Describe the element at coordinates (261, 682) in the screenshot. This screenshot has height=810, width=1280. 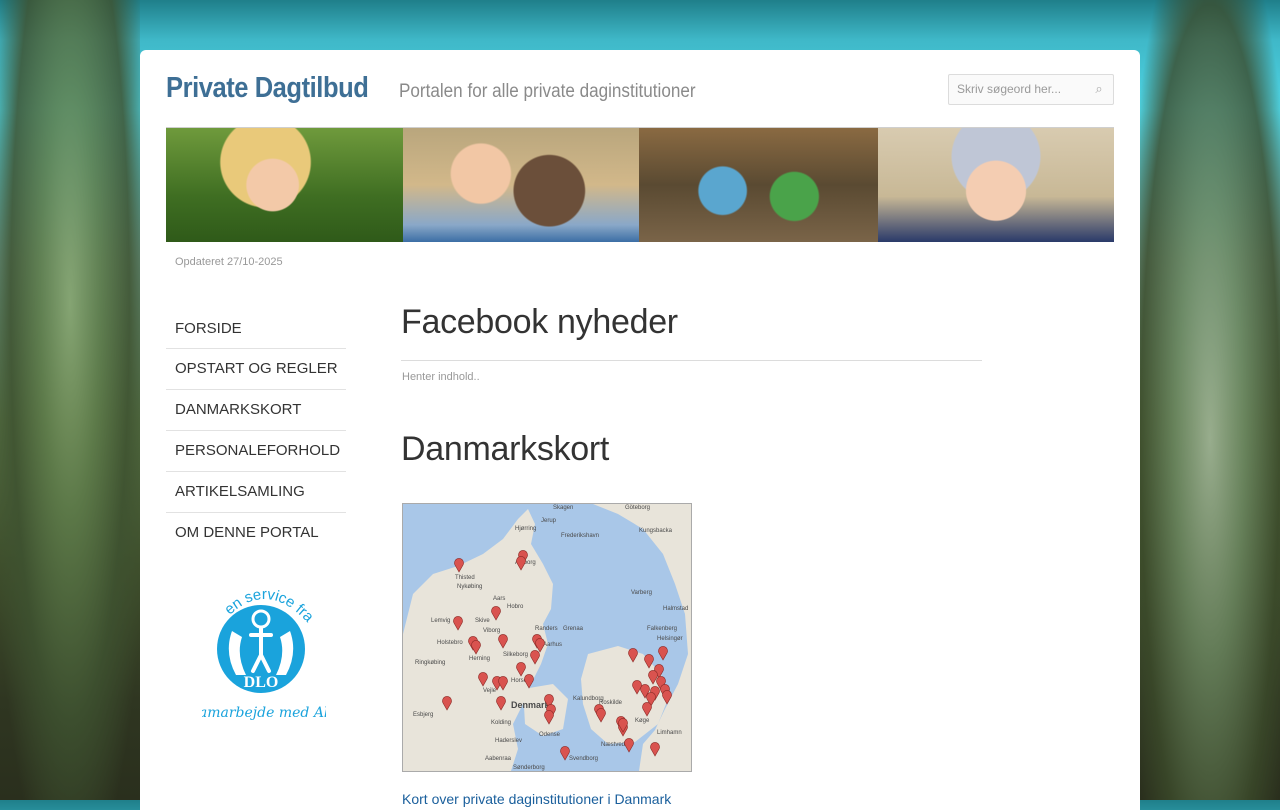
I see `dlo-brand-text: DLO` at that location.